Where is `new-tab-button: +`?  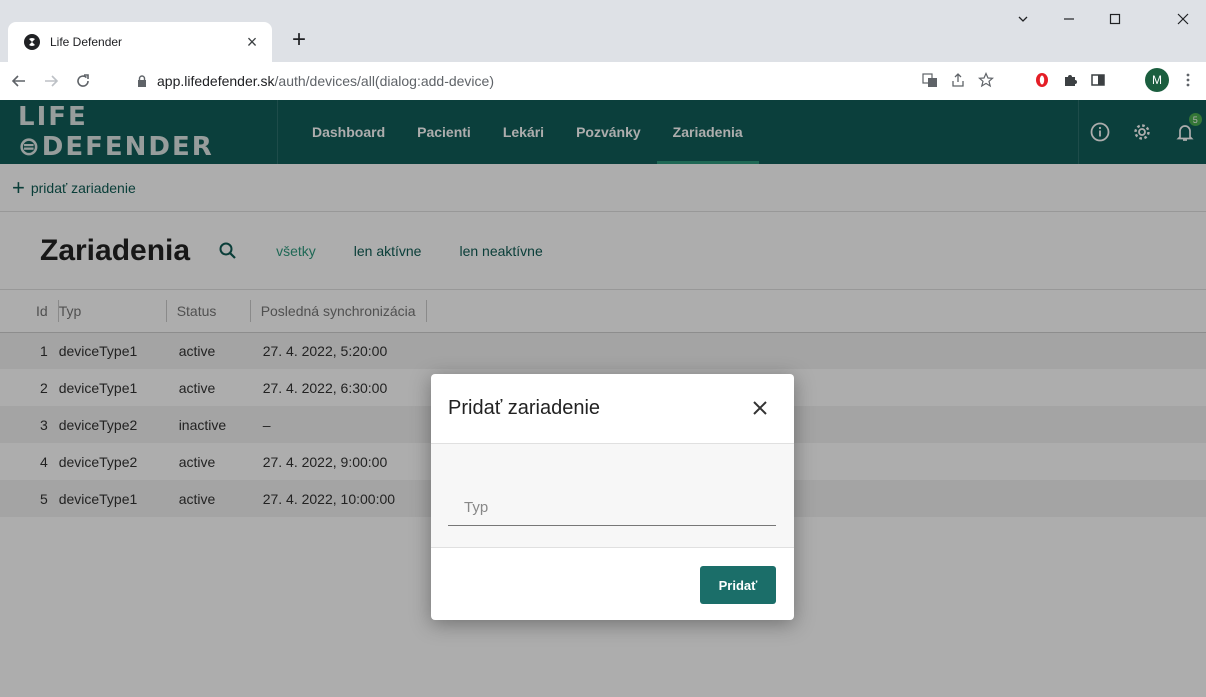
new-tab-button: + is located at coordinates (299, 39).